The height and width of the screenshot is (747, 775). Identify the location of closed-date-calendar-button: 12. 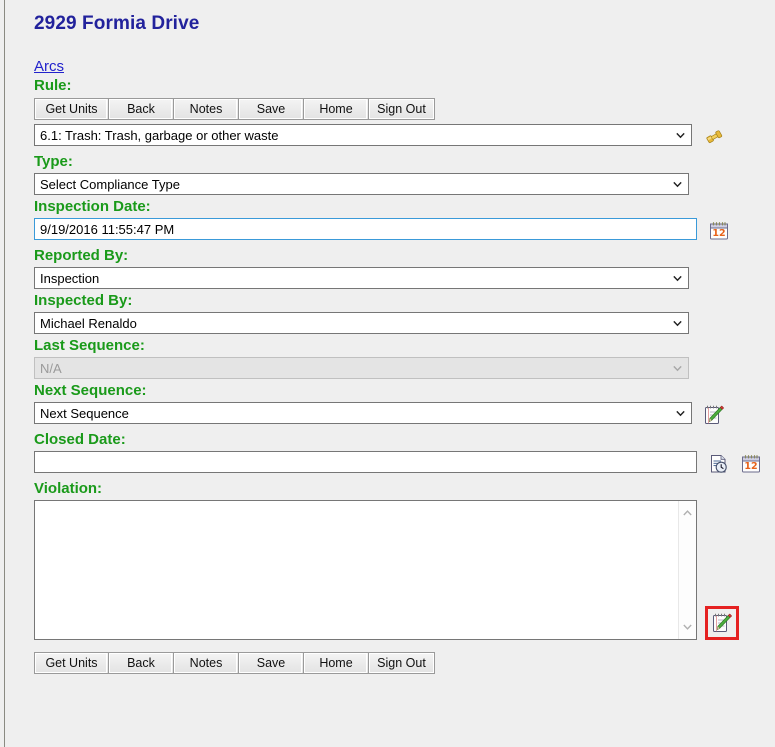
(751, 464).